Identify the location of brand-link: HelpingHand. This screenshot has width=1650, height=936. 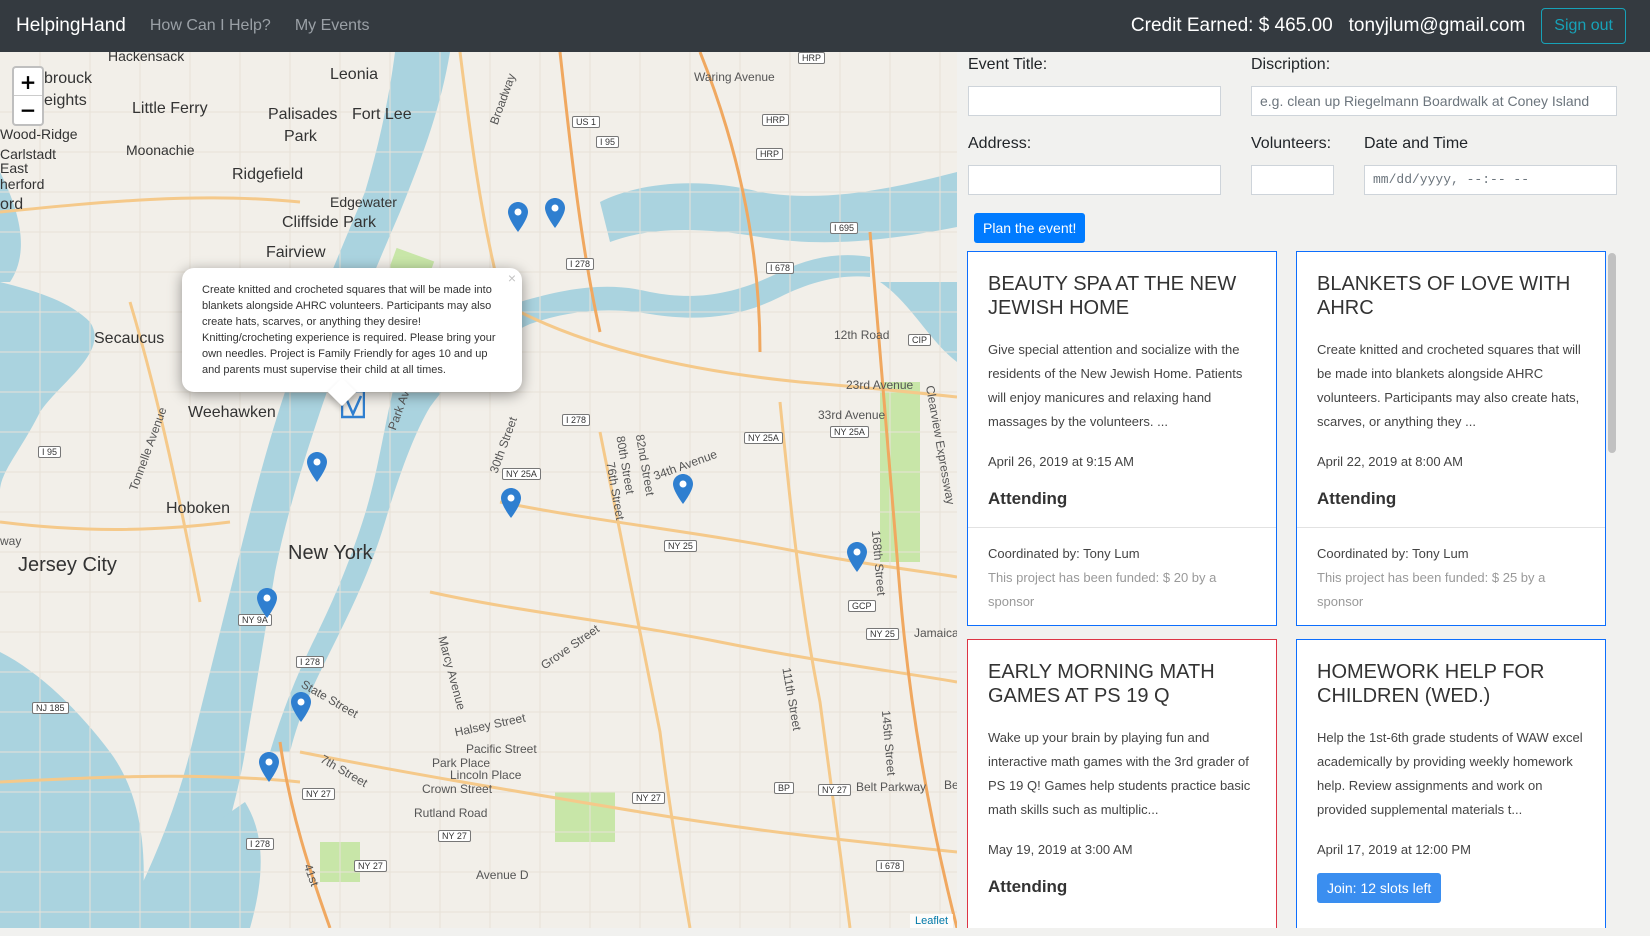
(71, 26).